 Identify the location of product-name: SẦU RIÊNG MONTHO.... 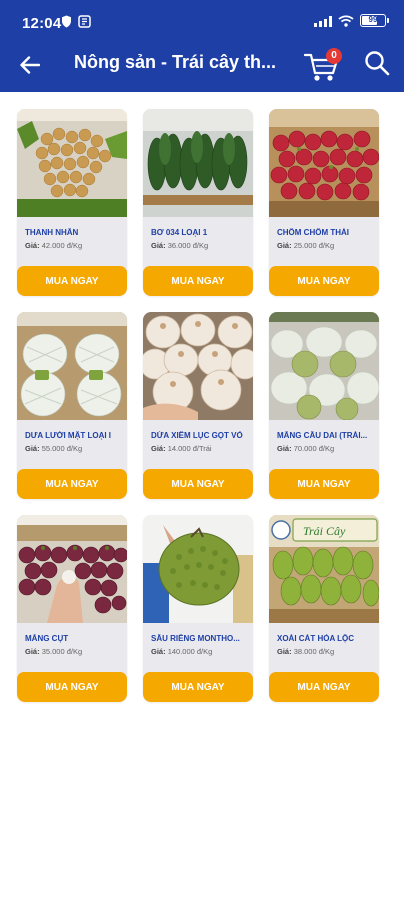
(195, 638).